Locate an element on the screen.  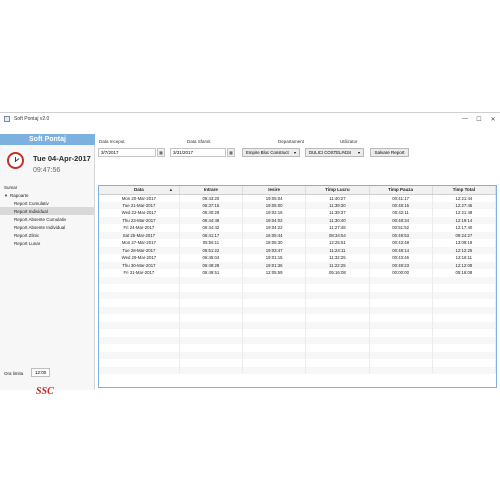
current-date: Tue 04-Apr-2017 is located at coordinates (62, 158).